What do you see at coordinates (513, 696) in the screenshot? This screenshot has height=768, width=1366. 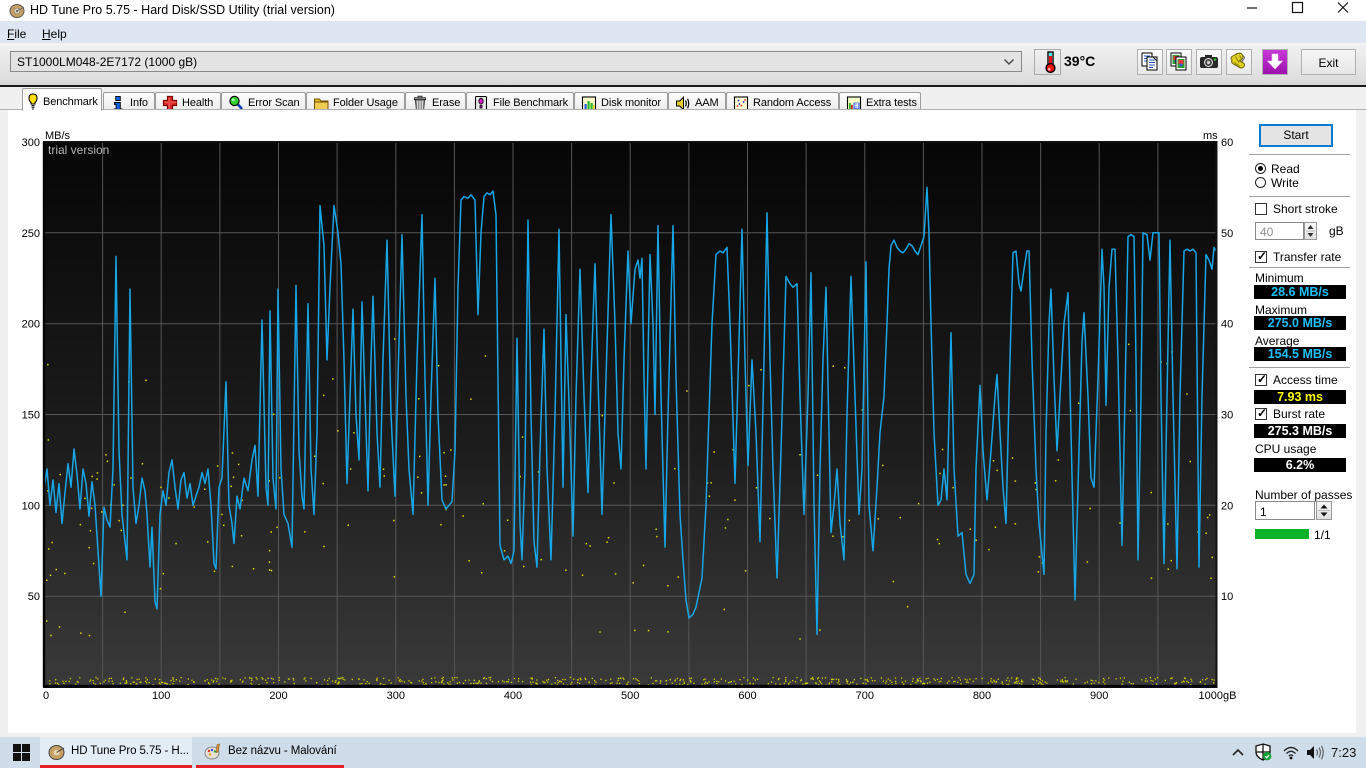 I see `svg-text: 400` at bounding box center [513, 696].